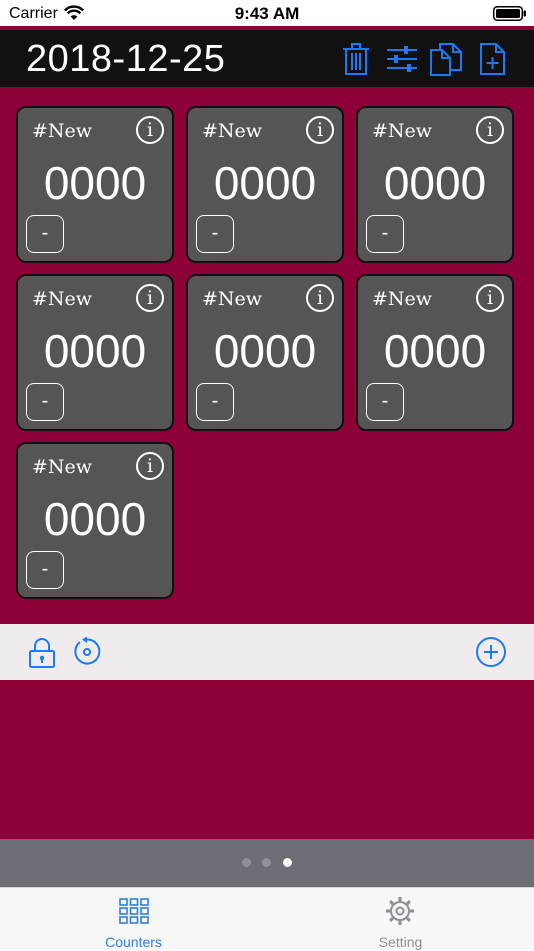  Describe the element at coordinates (134, 911) in the screenshot. I see `grid-icon` at that location.